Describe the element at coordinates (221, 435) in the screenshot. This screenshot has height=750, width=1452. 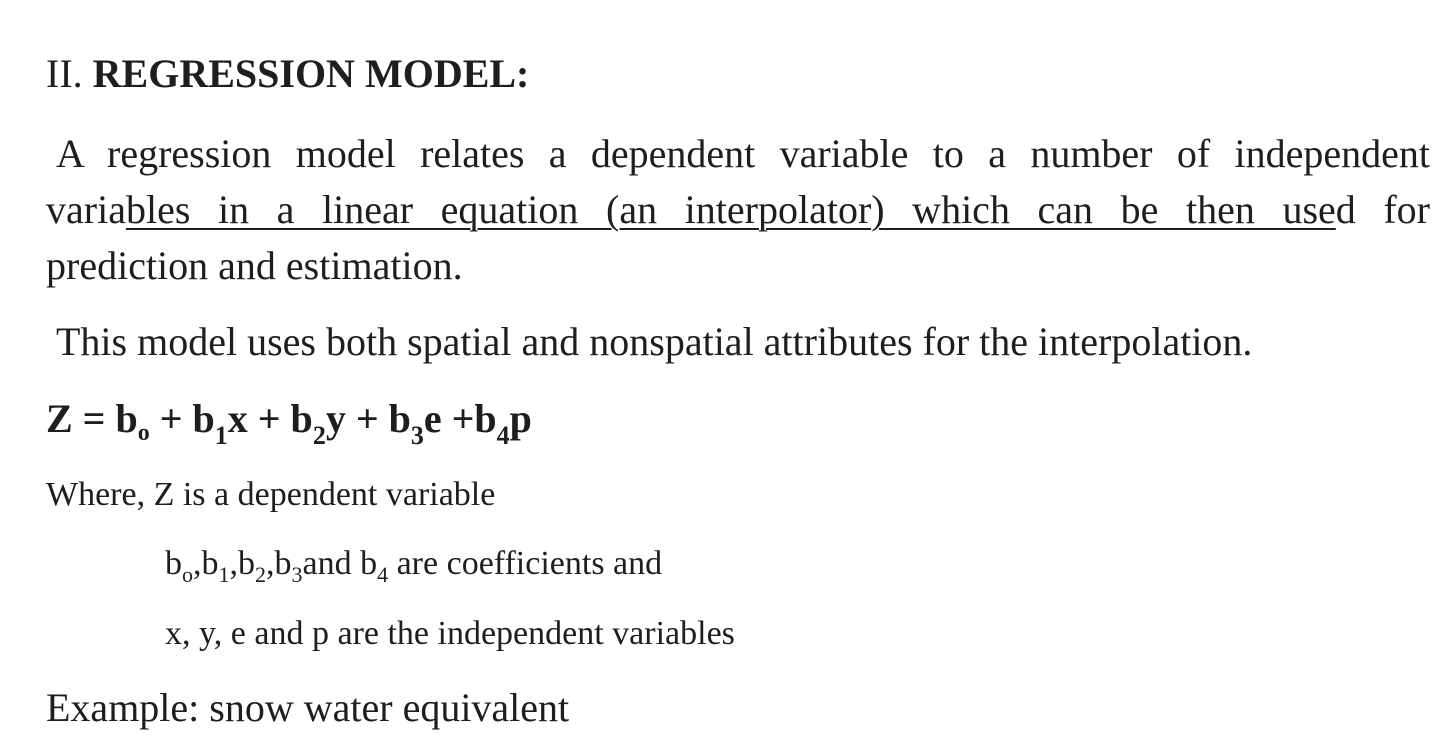
I see `equation-sub-1: 1` at that location.